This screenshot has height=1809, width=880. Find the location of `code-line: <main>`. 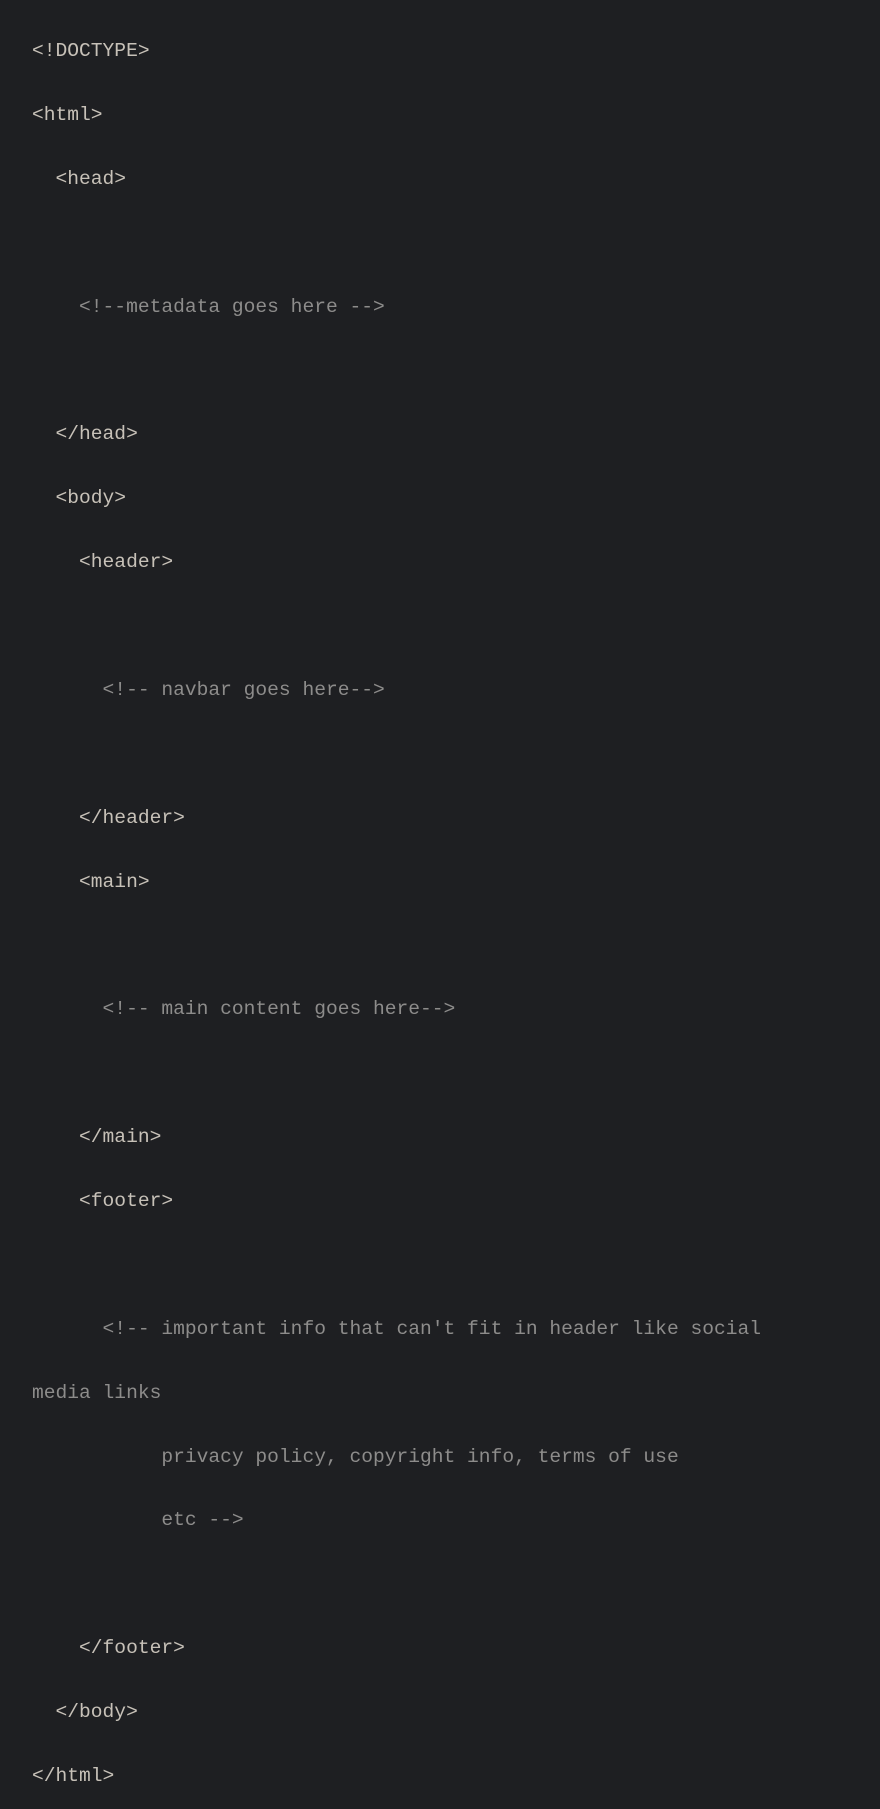

code-line: <main> is located at coordinates (91, 881).